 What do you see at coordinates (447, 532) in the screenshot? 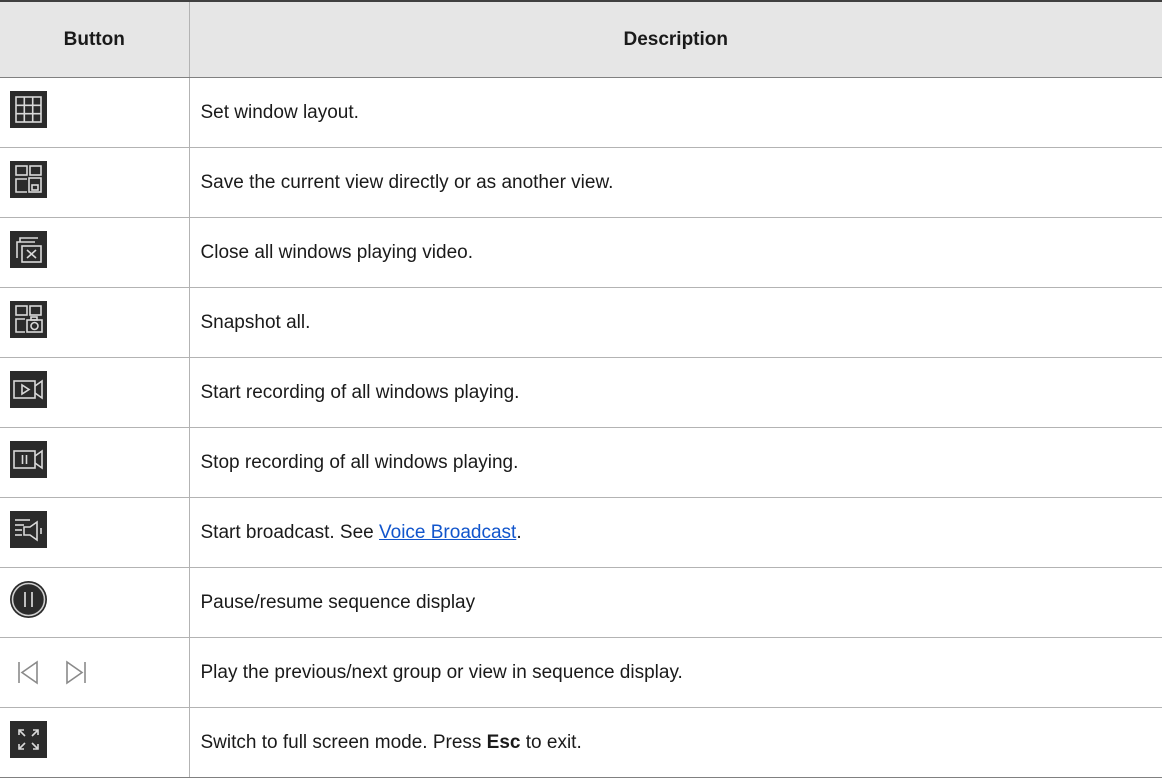
I see `voice-broadcast-link: Voice Broadcast` at bounding box center [447, 532].